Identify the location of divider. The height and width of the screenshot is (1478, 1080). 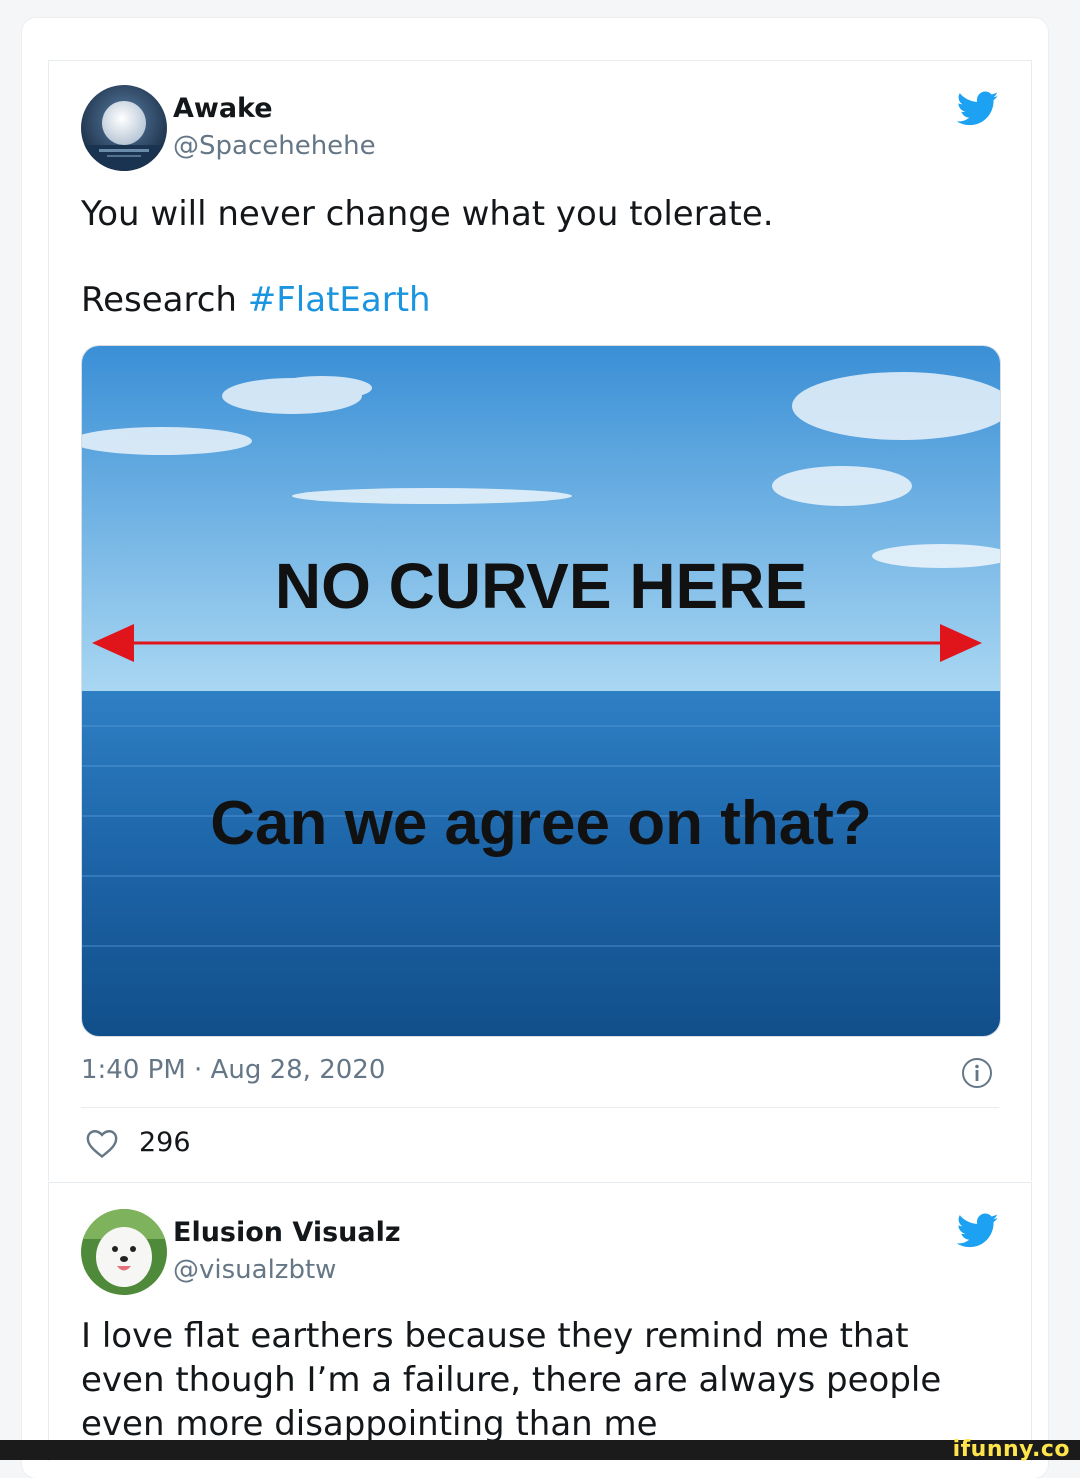
(540, 1107).